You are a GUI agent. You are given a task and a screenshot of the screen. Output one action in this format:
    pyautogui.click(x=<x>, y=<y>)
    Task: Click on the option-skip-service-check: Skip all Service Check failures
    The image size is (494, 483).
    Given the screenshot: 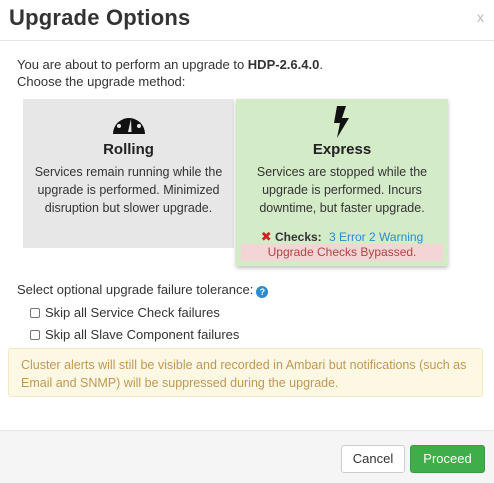 What is the action you would take?
    pyautogui.click(x=125, y=312)
    